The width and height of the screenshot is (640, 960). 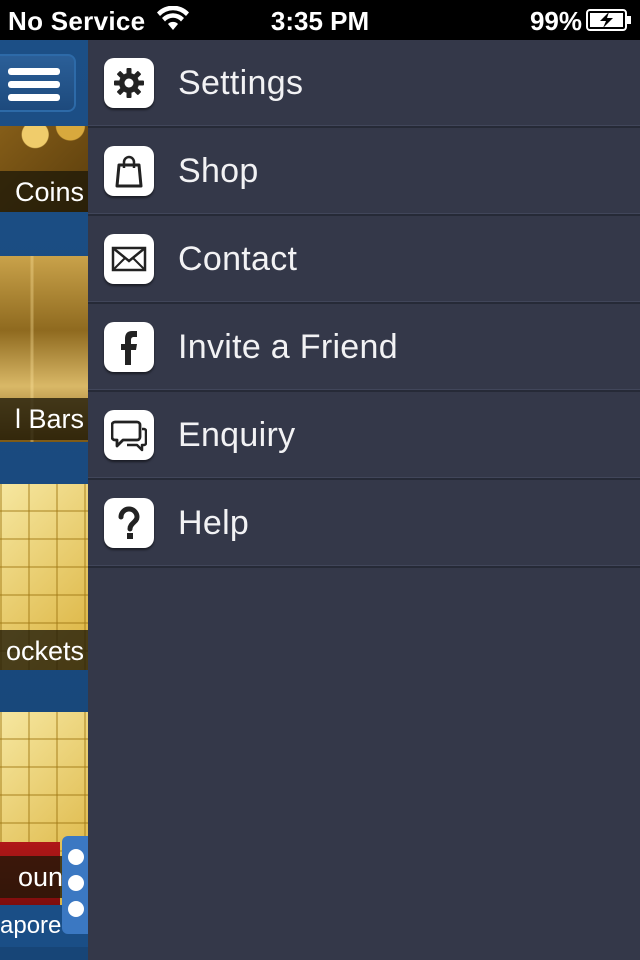 What do you see at coordinates (44, 169) in the screenshot?
I see `tile-coins: Coins` at bounding box center [44, 169].